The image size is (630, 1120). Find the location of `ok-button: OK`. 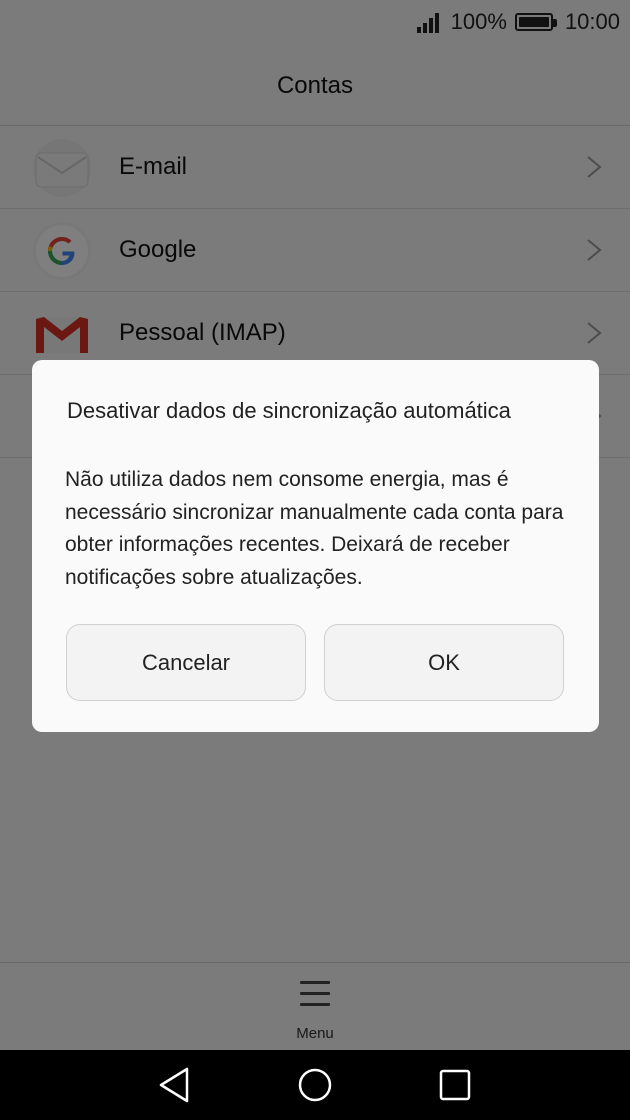

ok-button: OK is located at coordinates (444, 662).